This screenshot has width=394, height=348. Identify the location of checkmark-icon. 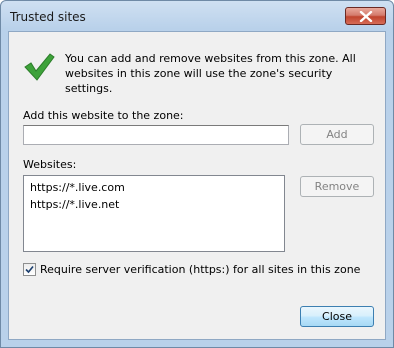
(29, 269).